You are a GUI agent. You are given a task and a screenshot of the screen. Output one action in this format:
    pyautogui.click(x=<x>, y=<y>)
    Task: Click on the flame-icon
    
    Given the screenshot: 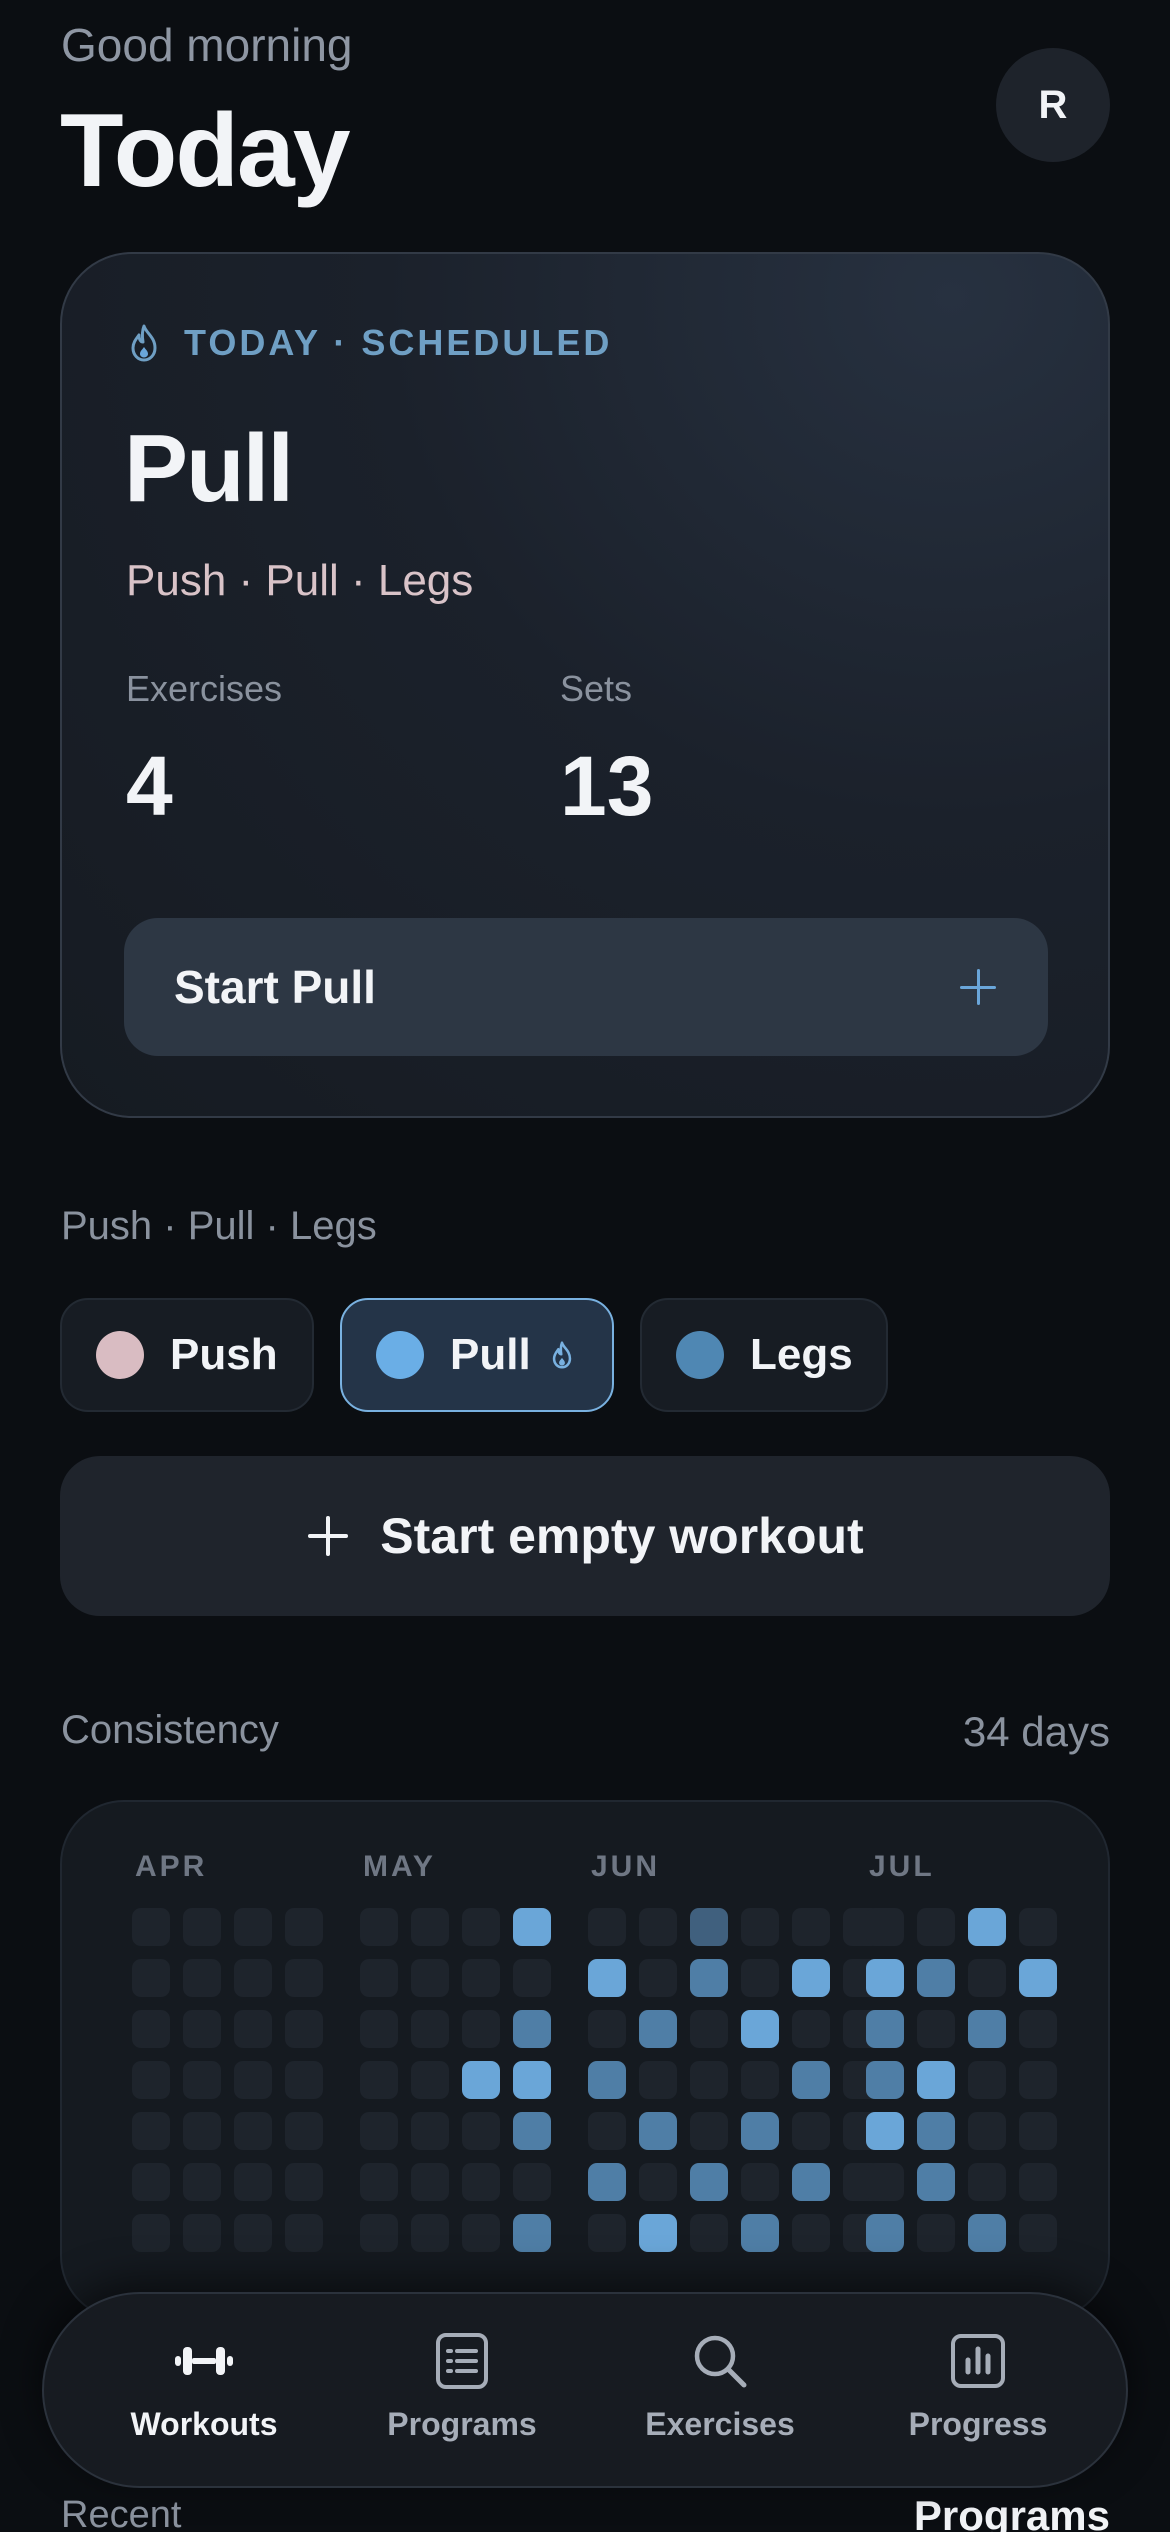 What is the action you would take?
    pyautogui.click(x=144, y=343)
    